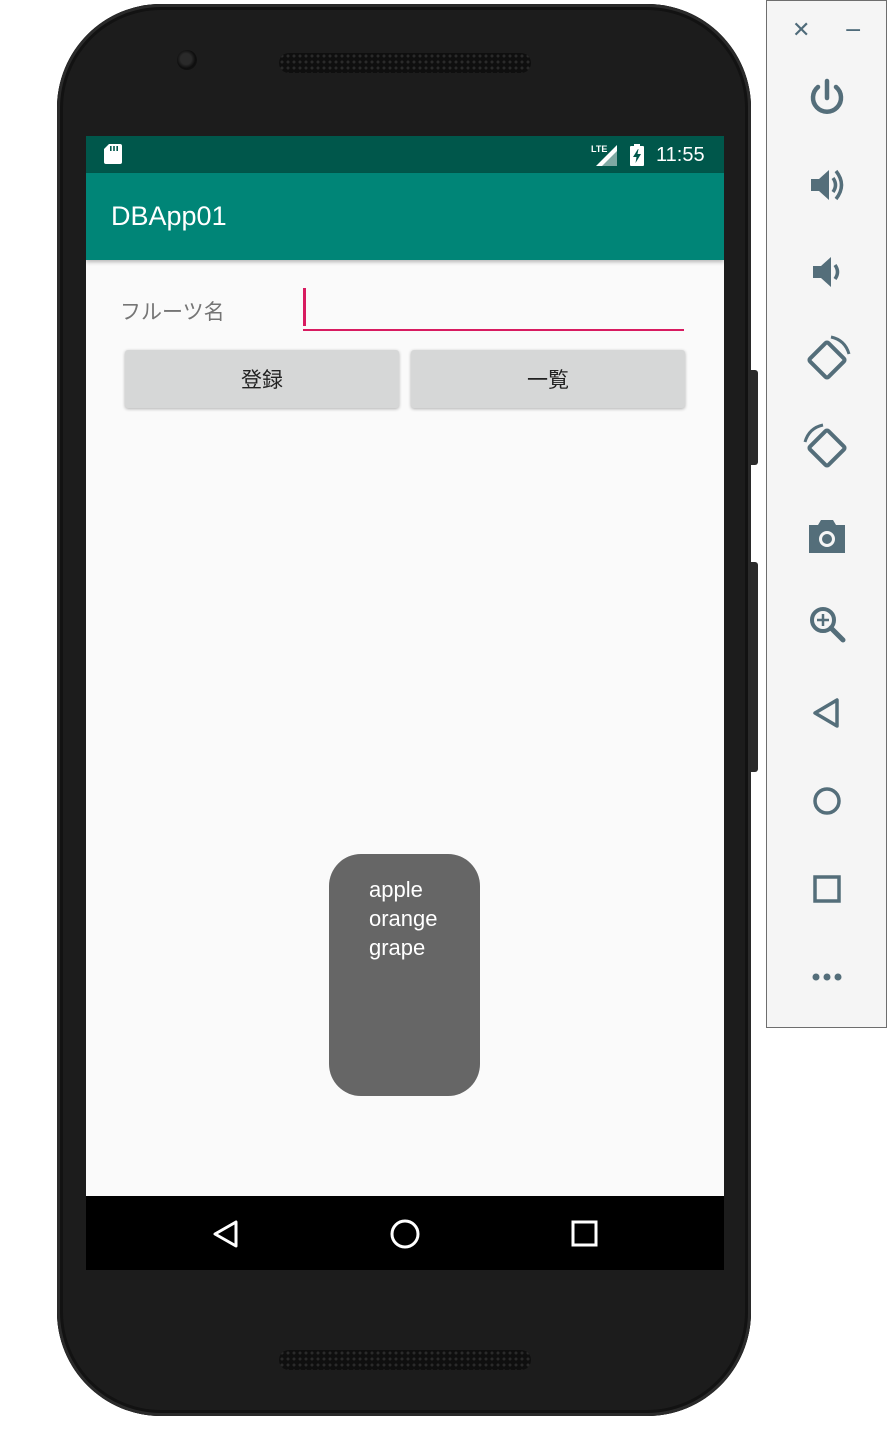  What do you see at coordinates (827, 624) in the screenshot?
I see `zoom-icon` at bounding box center [827, 624].